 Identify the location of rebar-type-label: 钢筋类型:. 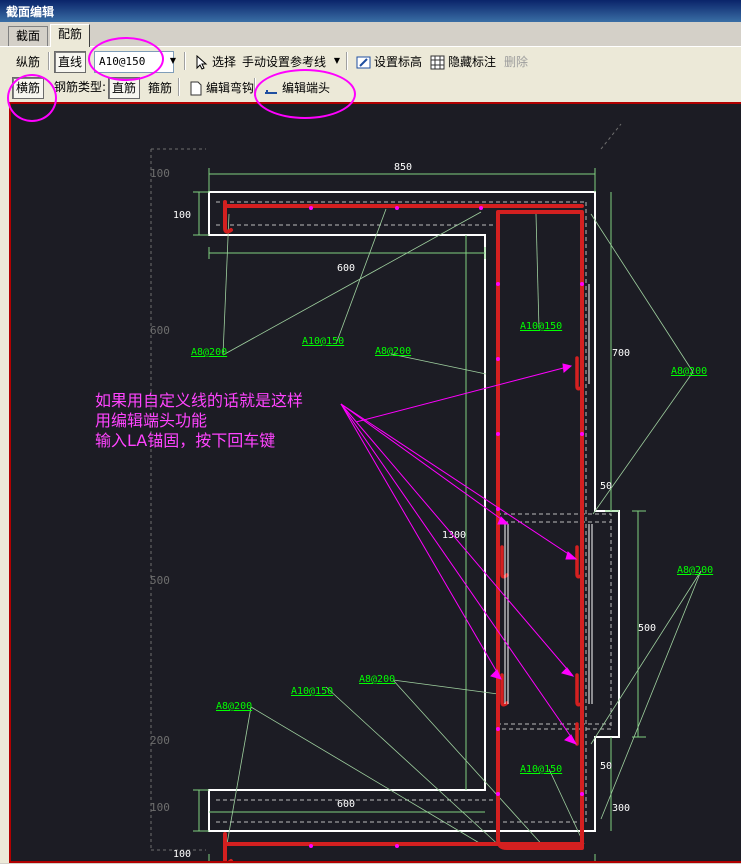
(80, 87).